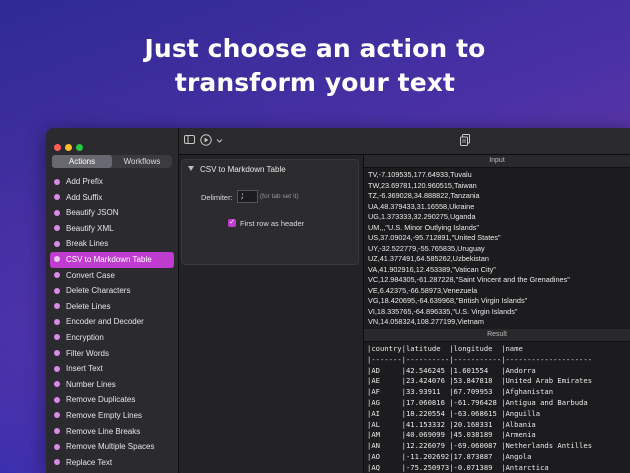 Image resolution: width=630 pixels, height=473 pixels. What do you see at coordinates (112, 354) in the screenshot?
I see `sidebar-item: Filter Words` at bounding box center [112, 354].